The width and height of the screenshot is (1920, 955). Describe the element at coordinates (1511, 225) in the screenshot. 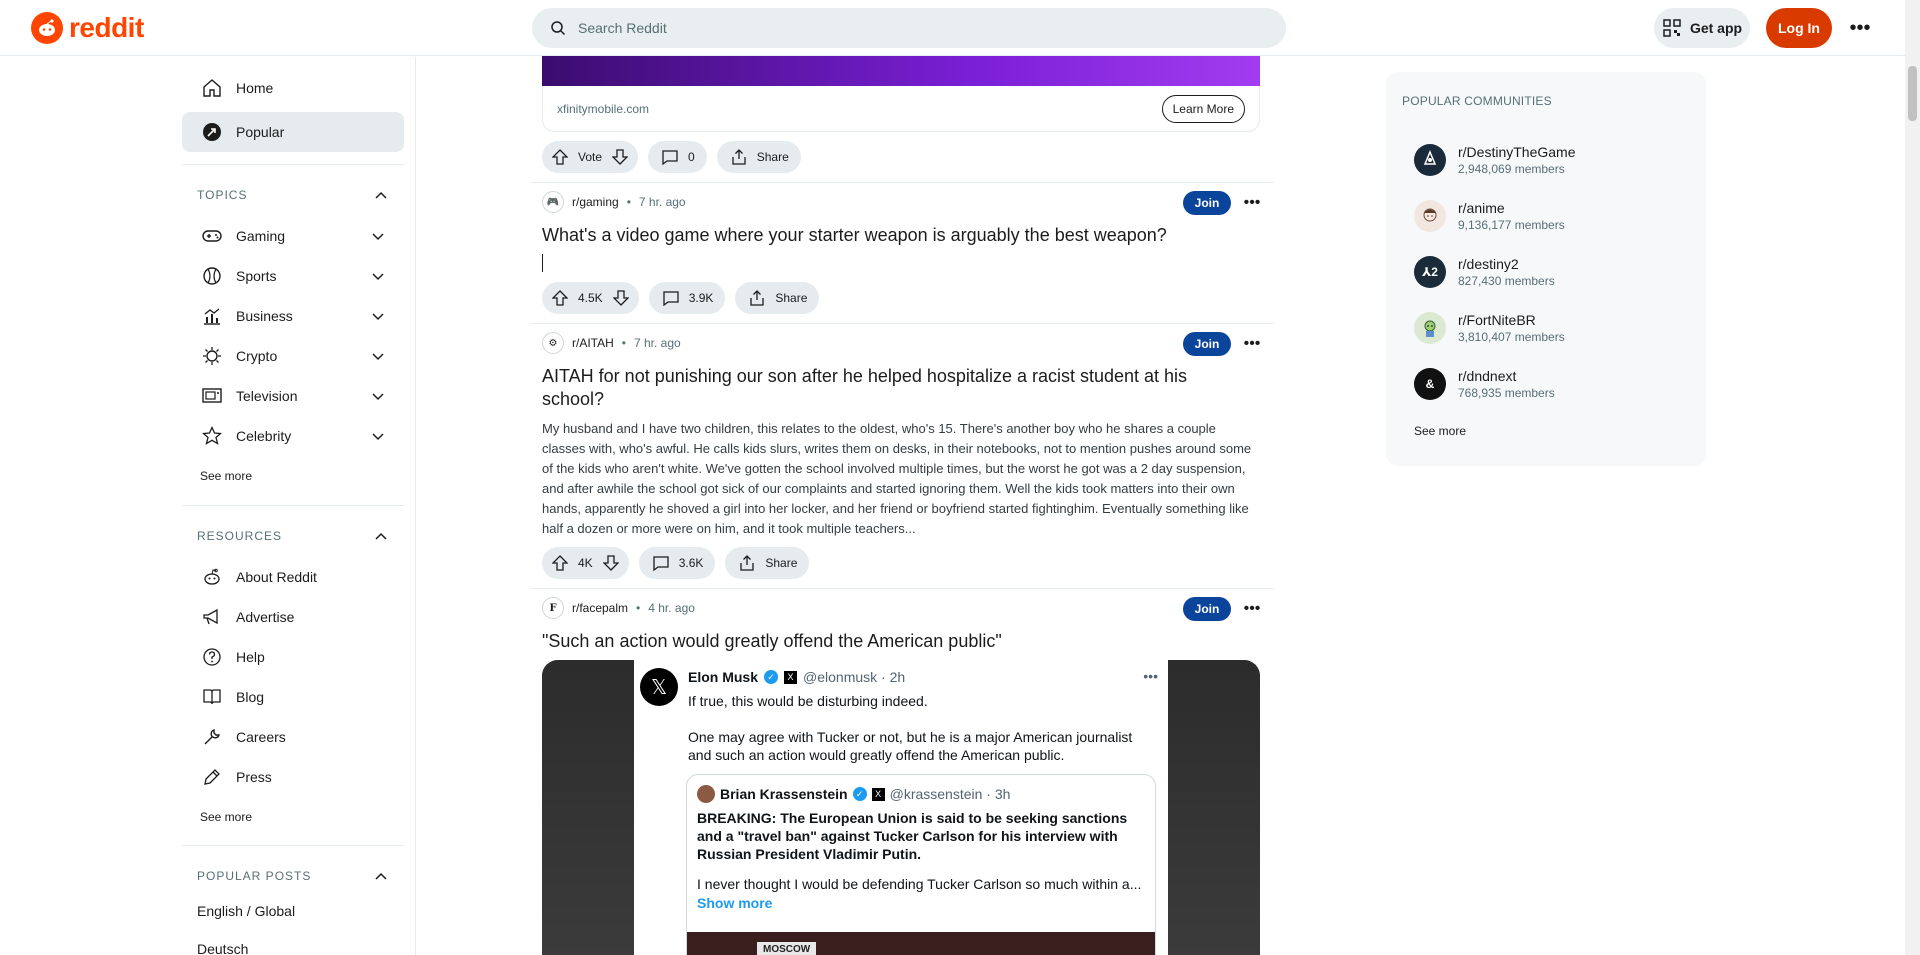

I see `community-members: 9,136,177 members` at that location.